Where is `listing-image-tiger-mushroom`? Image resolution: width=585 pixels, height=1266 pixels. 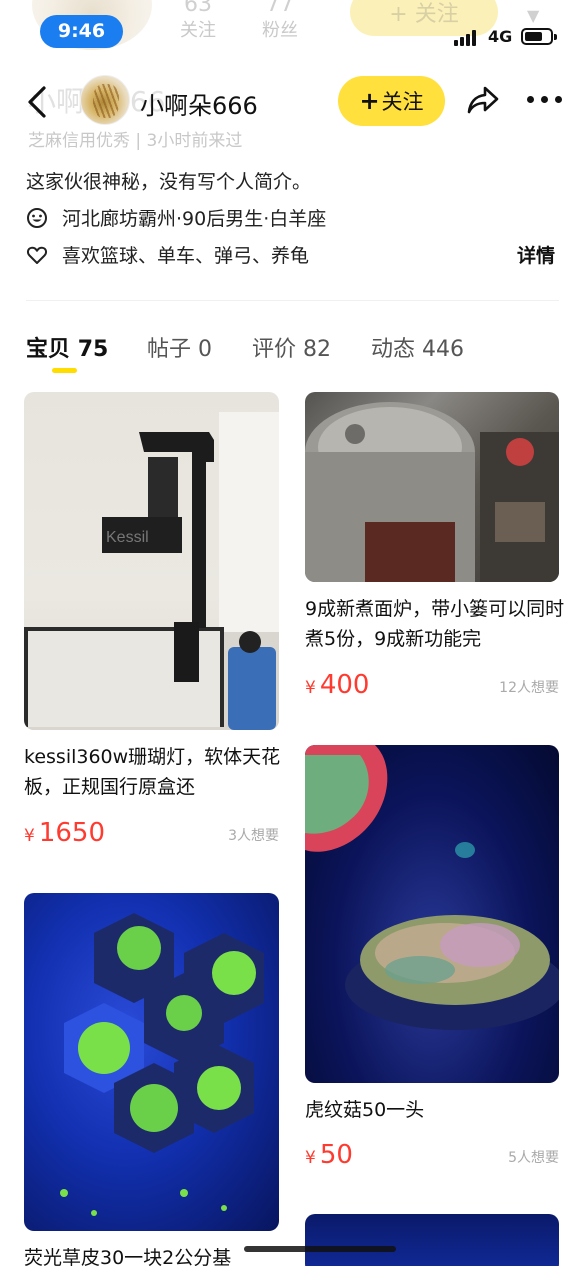 listing-image-tiger-mushroom is located at coordinates (432, 914).